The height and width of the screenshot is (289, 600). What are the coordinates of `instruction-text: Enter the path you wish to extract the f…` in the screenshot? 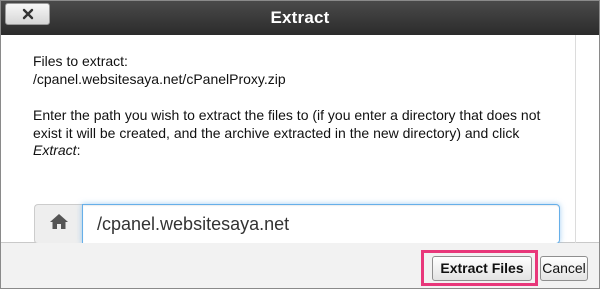 It's located at (287, 124).